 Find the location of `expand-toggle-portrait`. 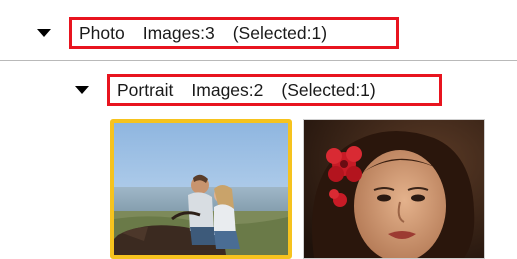

expand-toggle-portrait is located at coordinates (82, 90).